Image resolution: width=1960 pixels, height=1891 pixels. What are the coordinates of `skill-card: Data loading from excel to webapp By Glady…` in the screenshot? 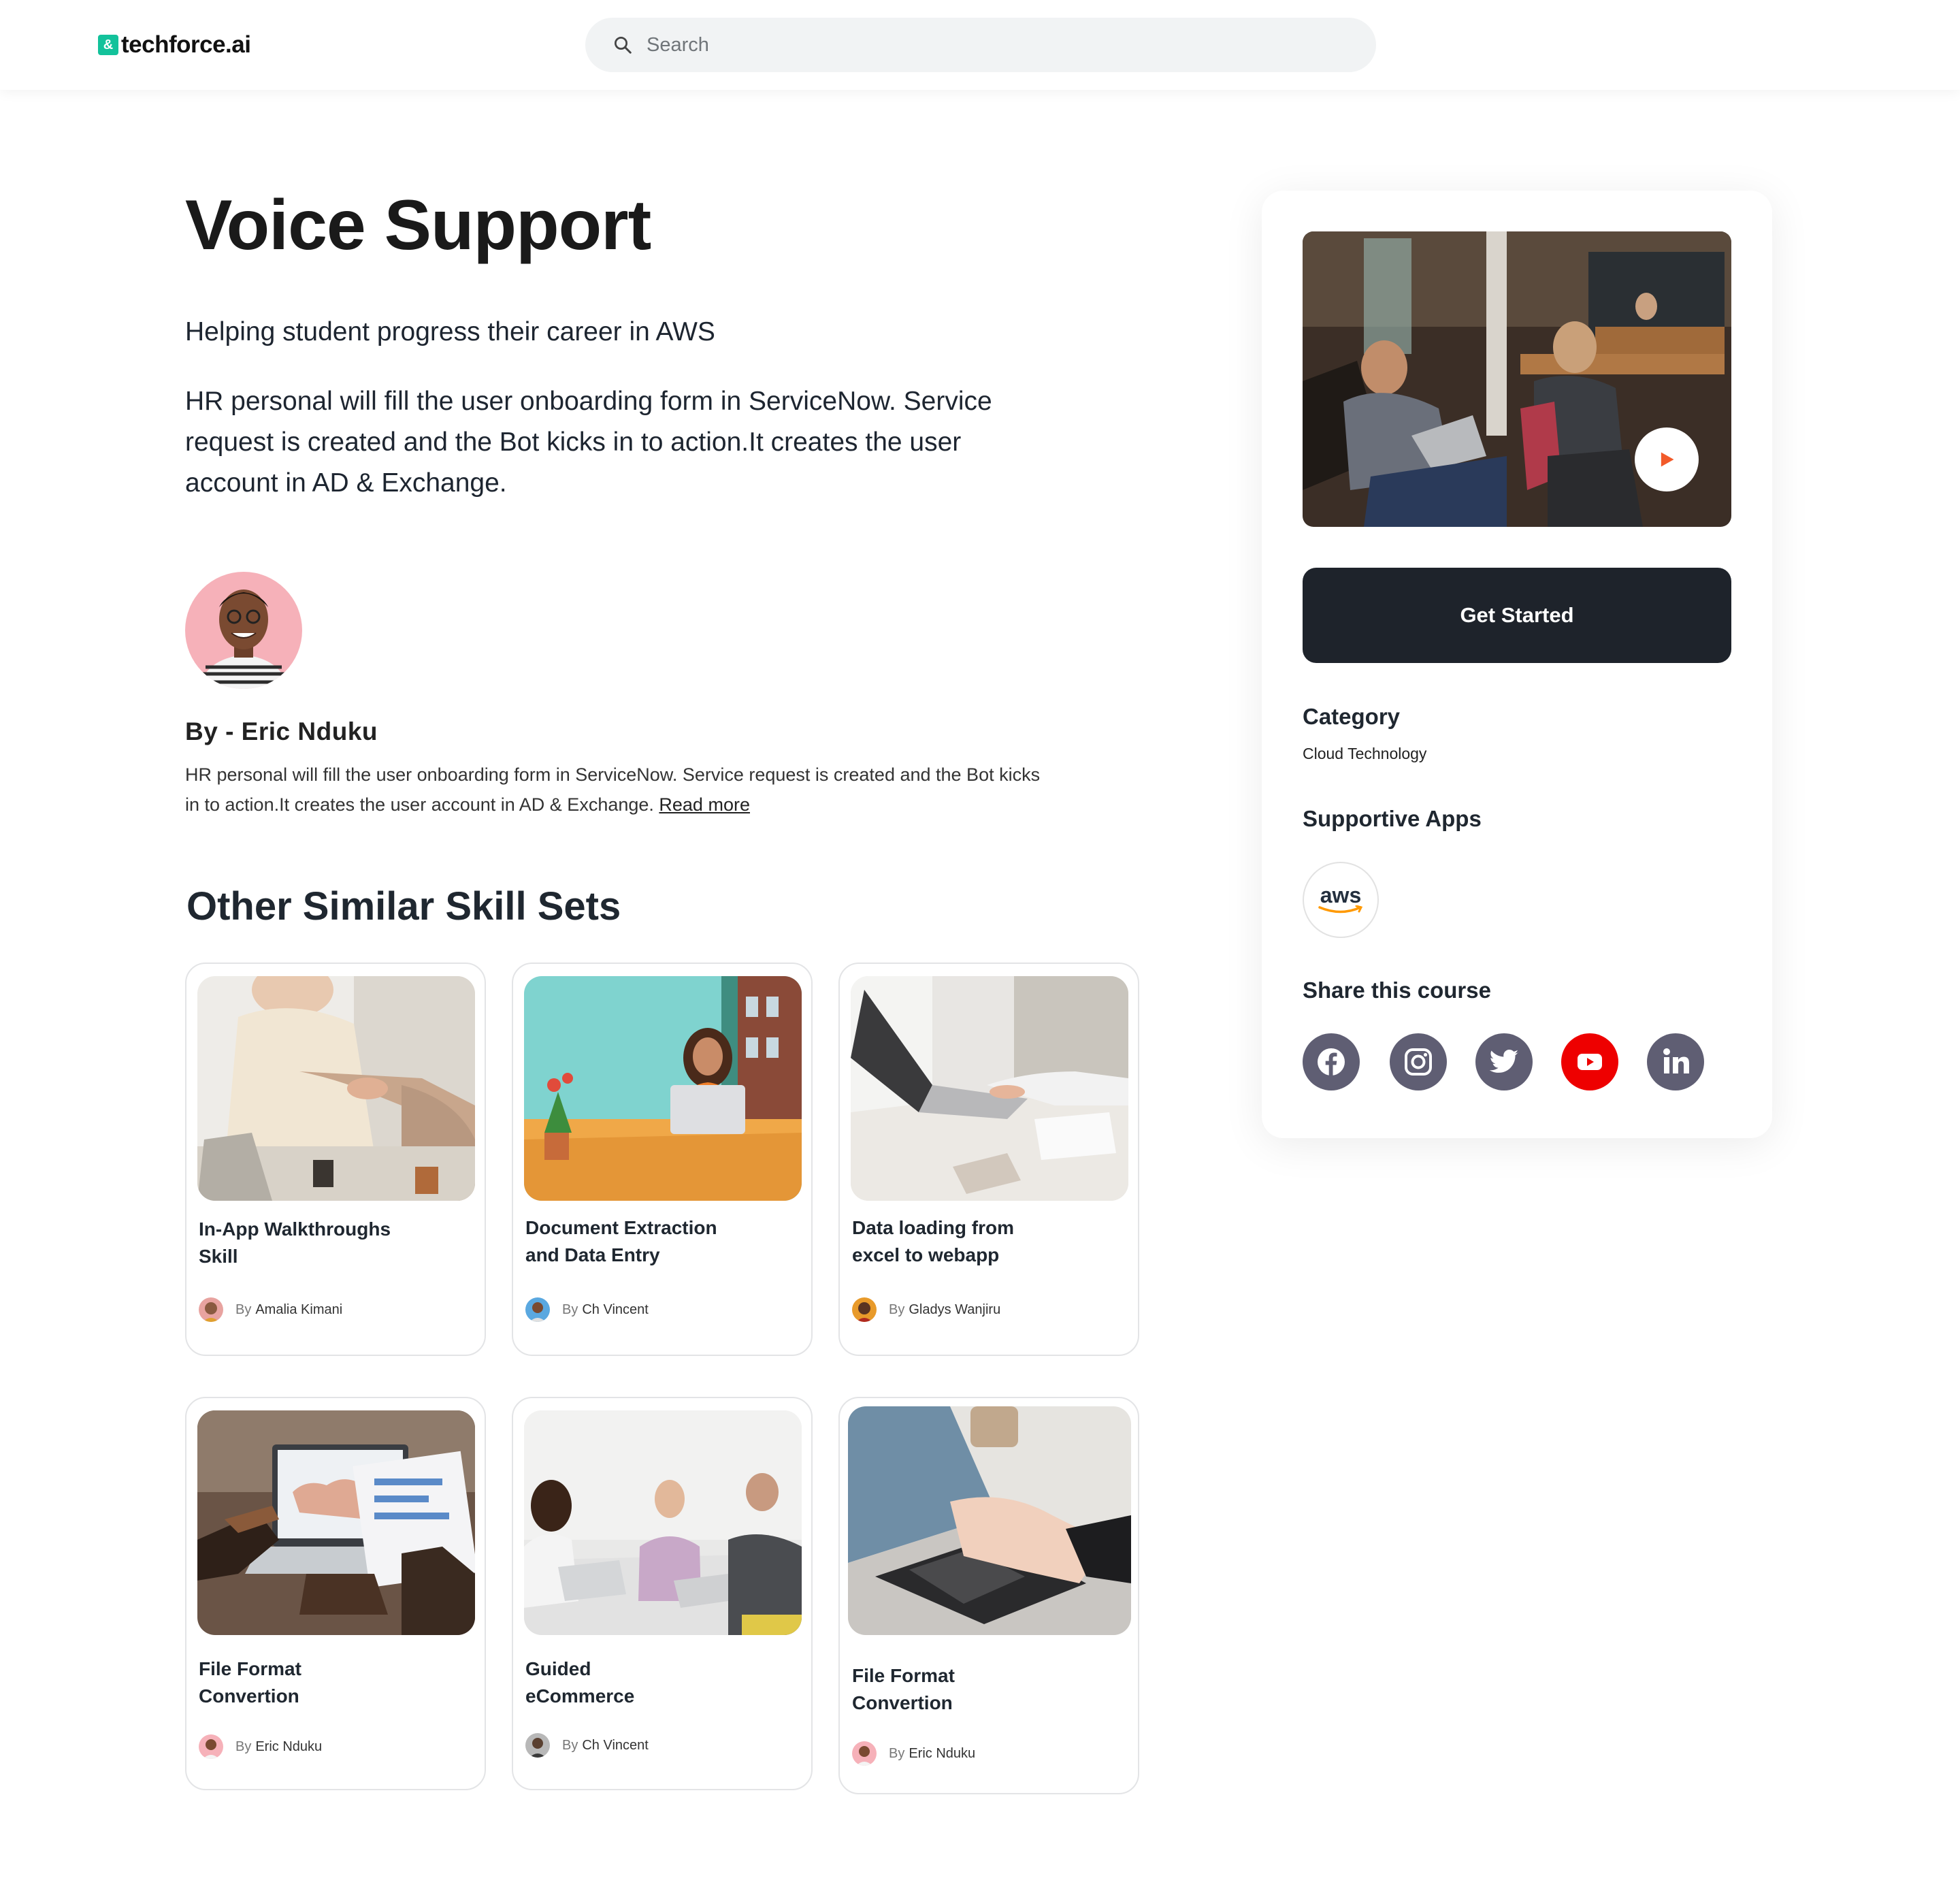 It's located at (989, 1159).